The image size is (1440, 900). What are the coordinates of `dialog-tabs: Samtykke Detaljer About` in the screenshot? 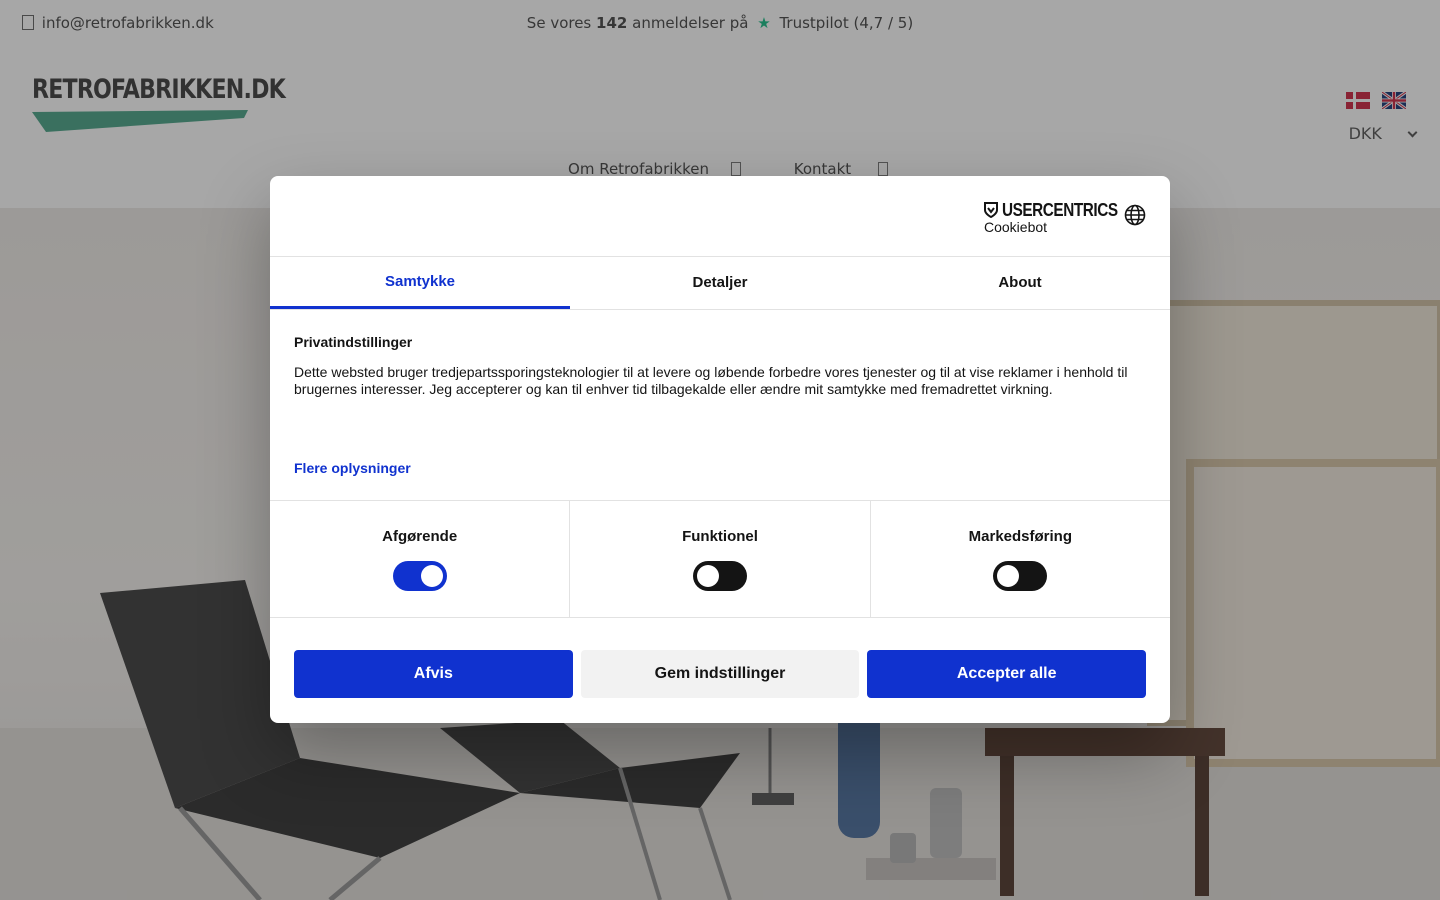 It's located at (720, 283).